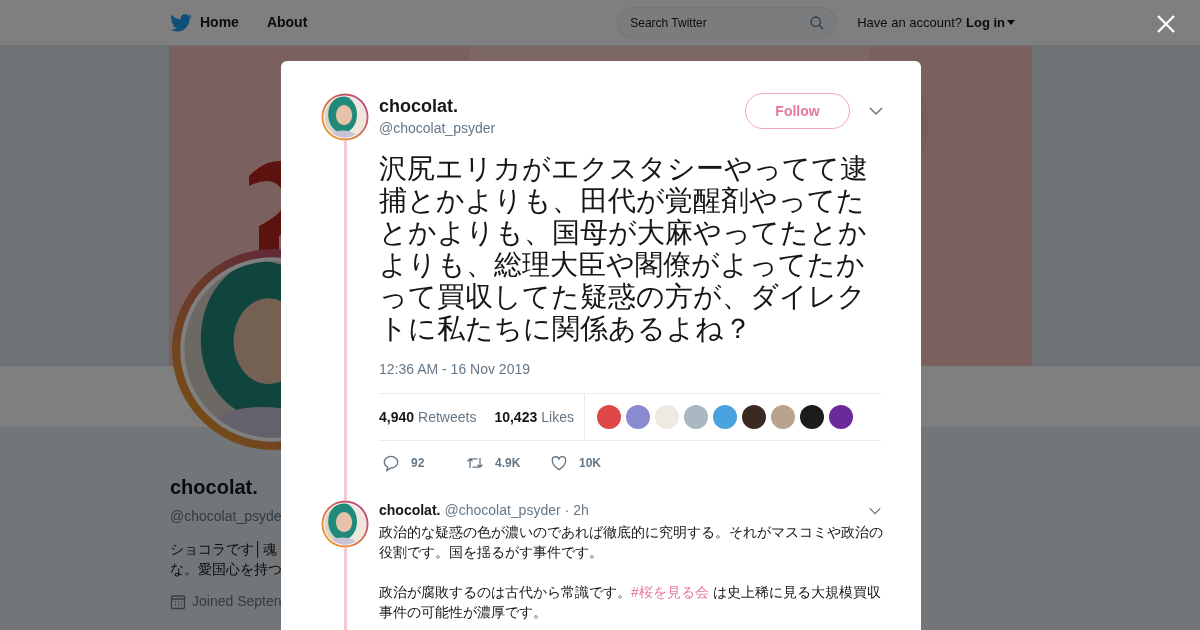 The width and height of the screenshot is (1200, 630). Describe the element at coordinates (418, 463) in the screenshot. I see `action-count: 92` at that location.